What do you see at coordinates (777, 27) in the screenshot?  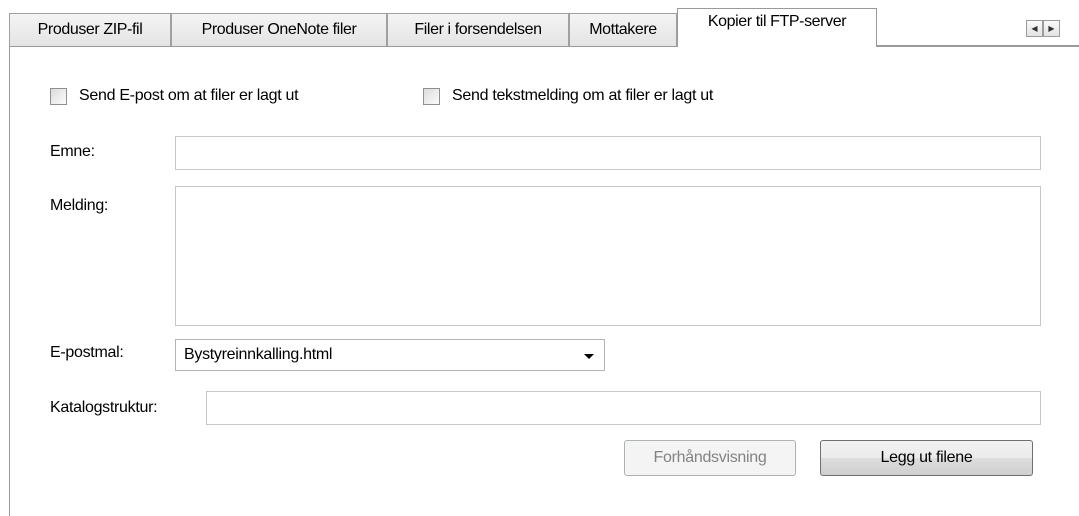 I see `tab-kopier-til-ftp: Kopier til FTP-server` at bounding box center [777, 27].